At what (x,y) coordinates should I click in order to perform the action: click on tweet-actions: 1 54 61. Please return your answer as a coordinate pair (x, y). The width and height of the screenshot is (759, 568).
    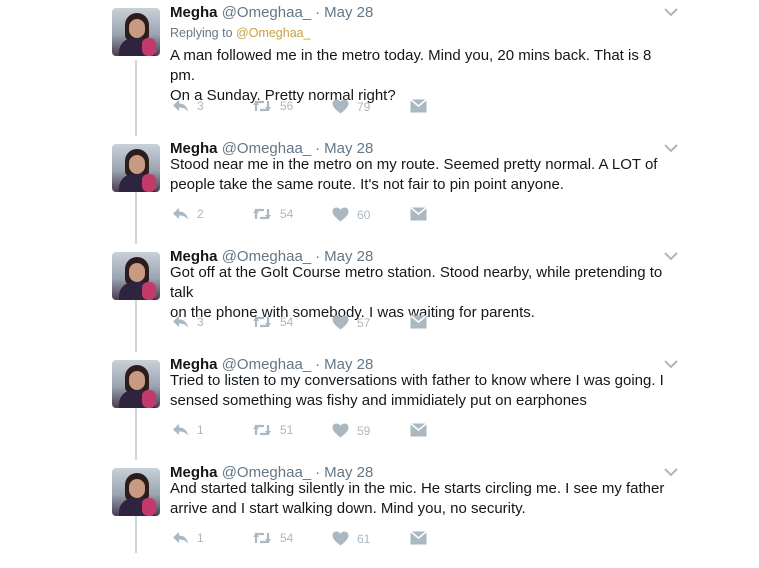
    Looking at the image, I should click on (322, 539).